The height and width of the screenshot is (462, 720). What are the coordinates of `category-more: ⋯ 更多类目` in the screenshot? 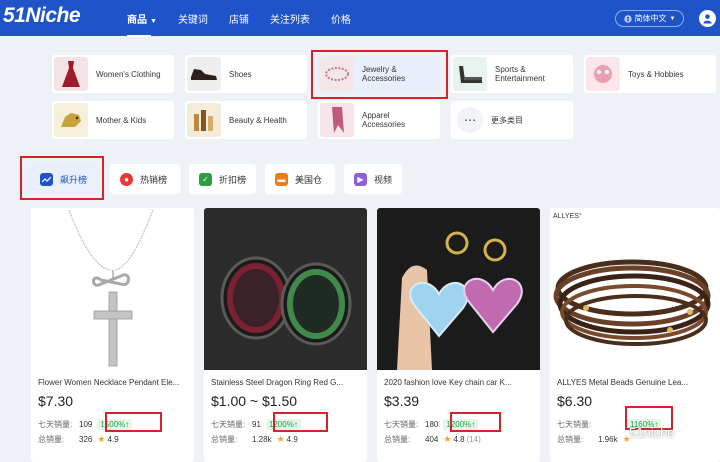 It's located at (512, 120).